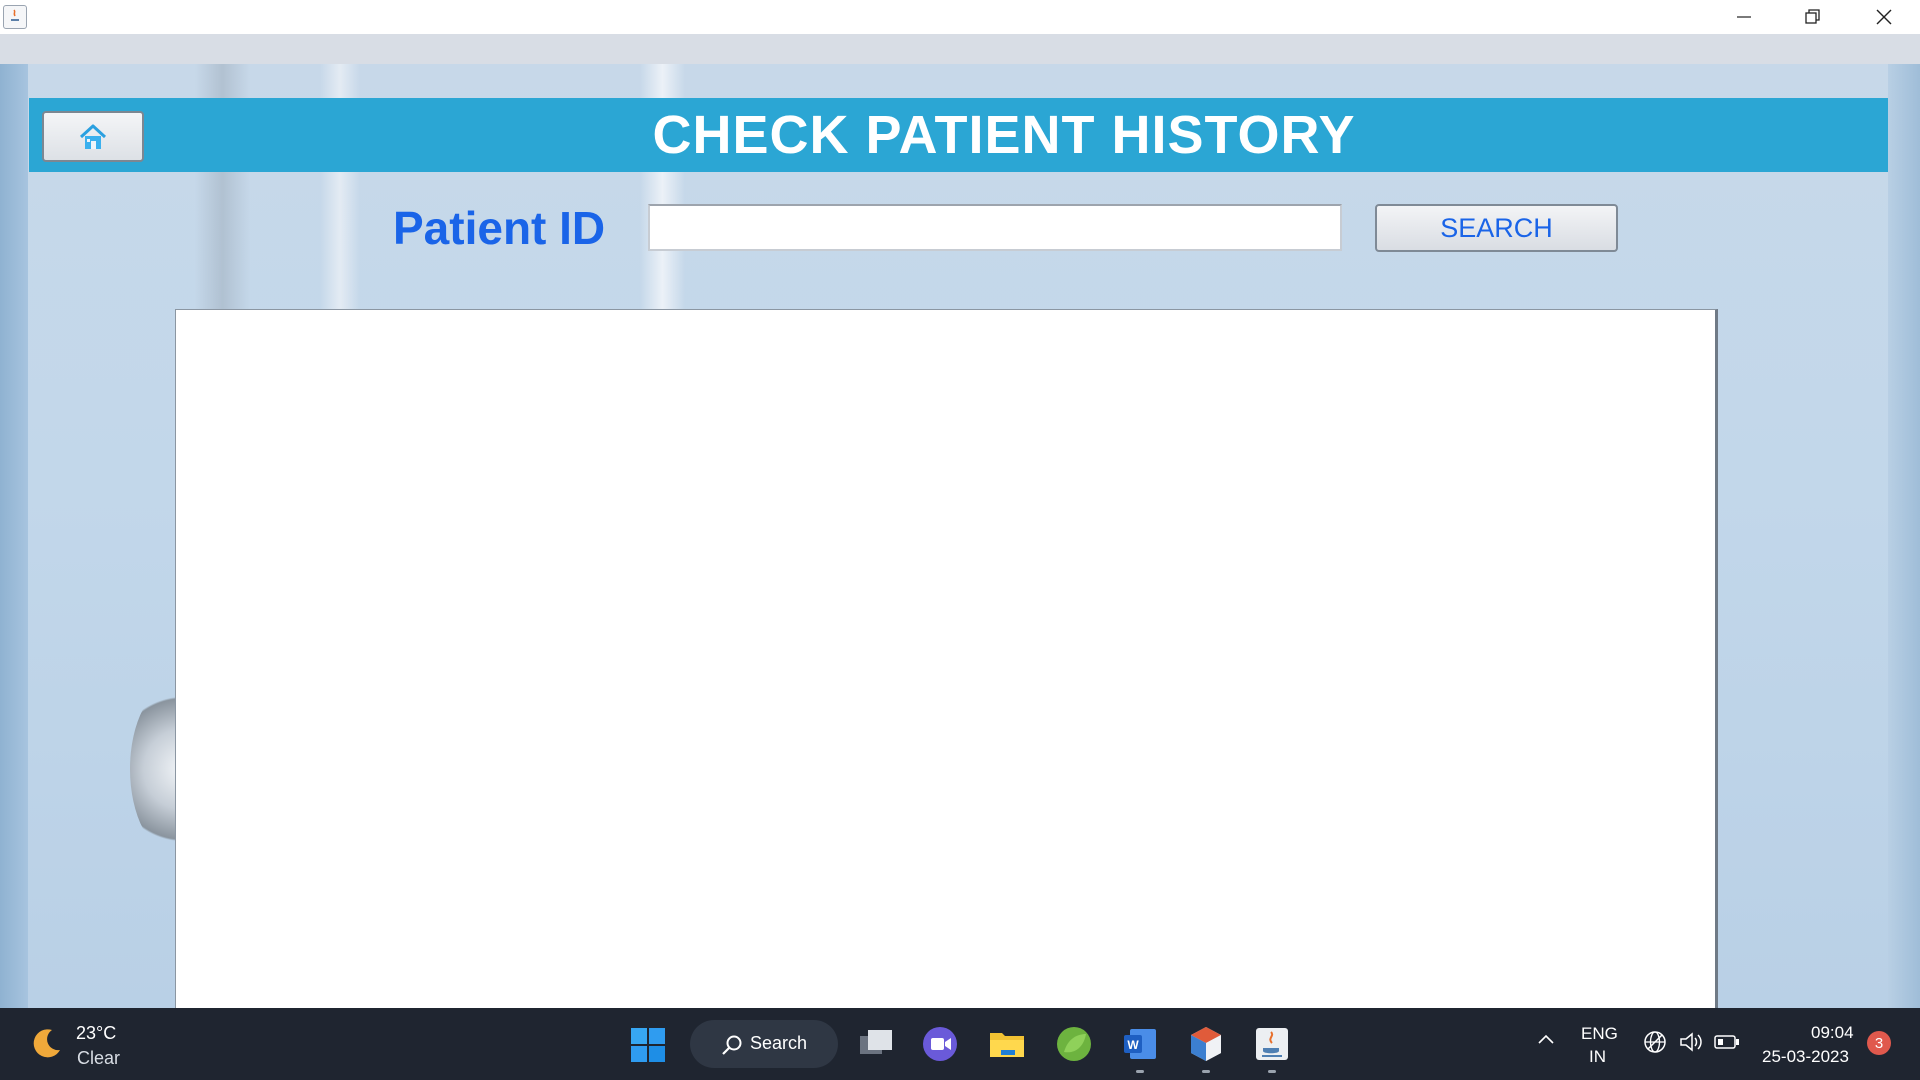 The image size is (1920, 1080). What do you see at coordinates (1692, 1042) in the screenshot?
I see `volume-icon` at bounding box center [1692, 1042].